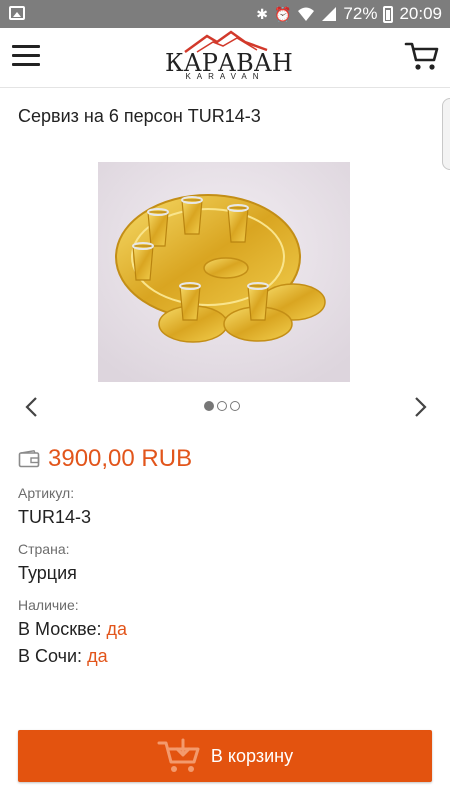  What do you see at coordinates (420, 407) in the screenshot?
I see `gallery-next-arrow-icon` at bounding box center [420, 407].